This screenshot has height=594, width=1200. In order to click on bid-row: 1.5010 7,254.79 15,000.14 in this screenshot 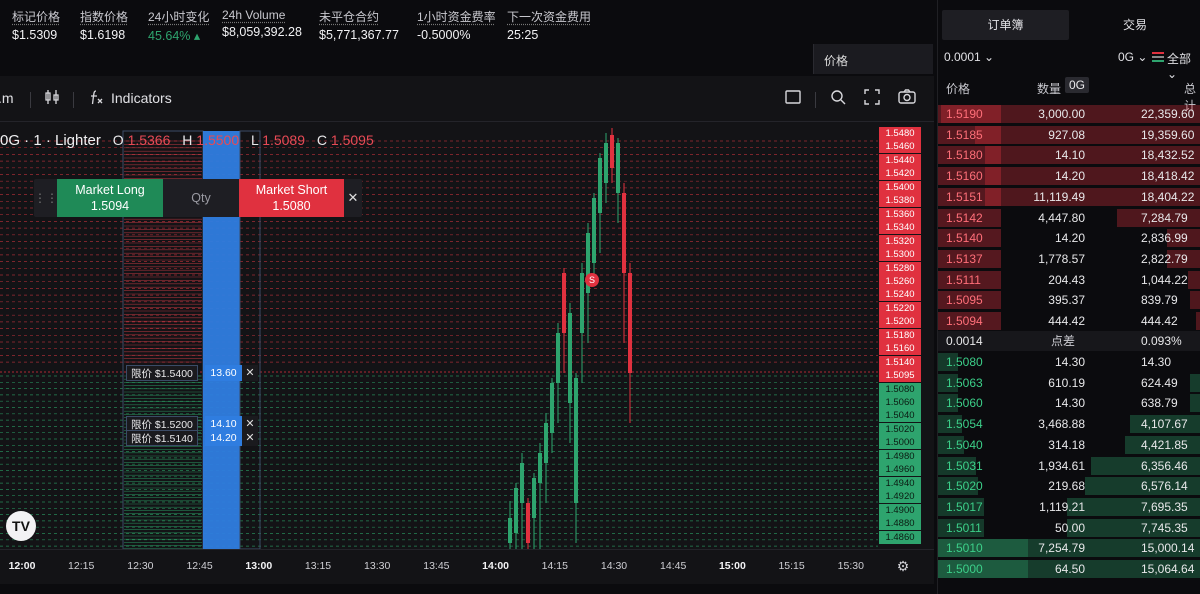, I will do `click(1069, 548)`.